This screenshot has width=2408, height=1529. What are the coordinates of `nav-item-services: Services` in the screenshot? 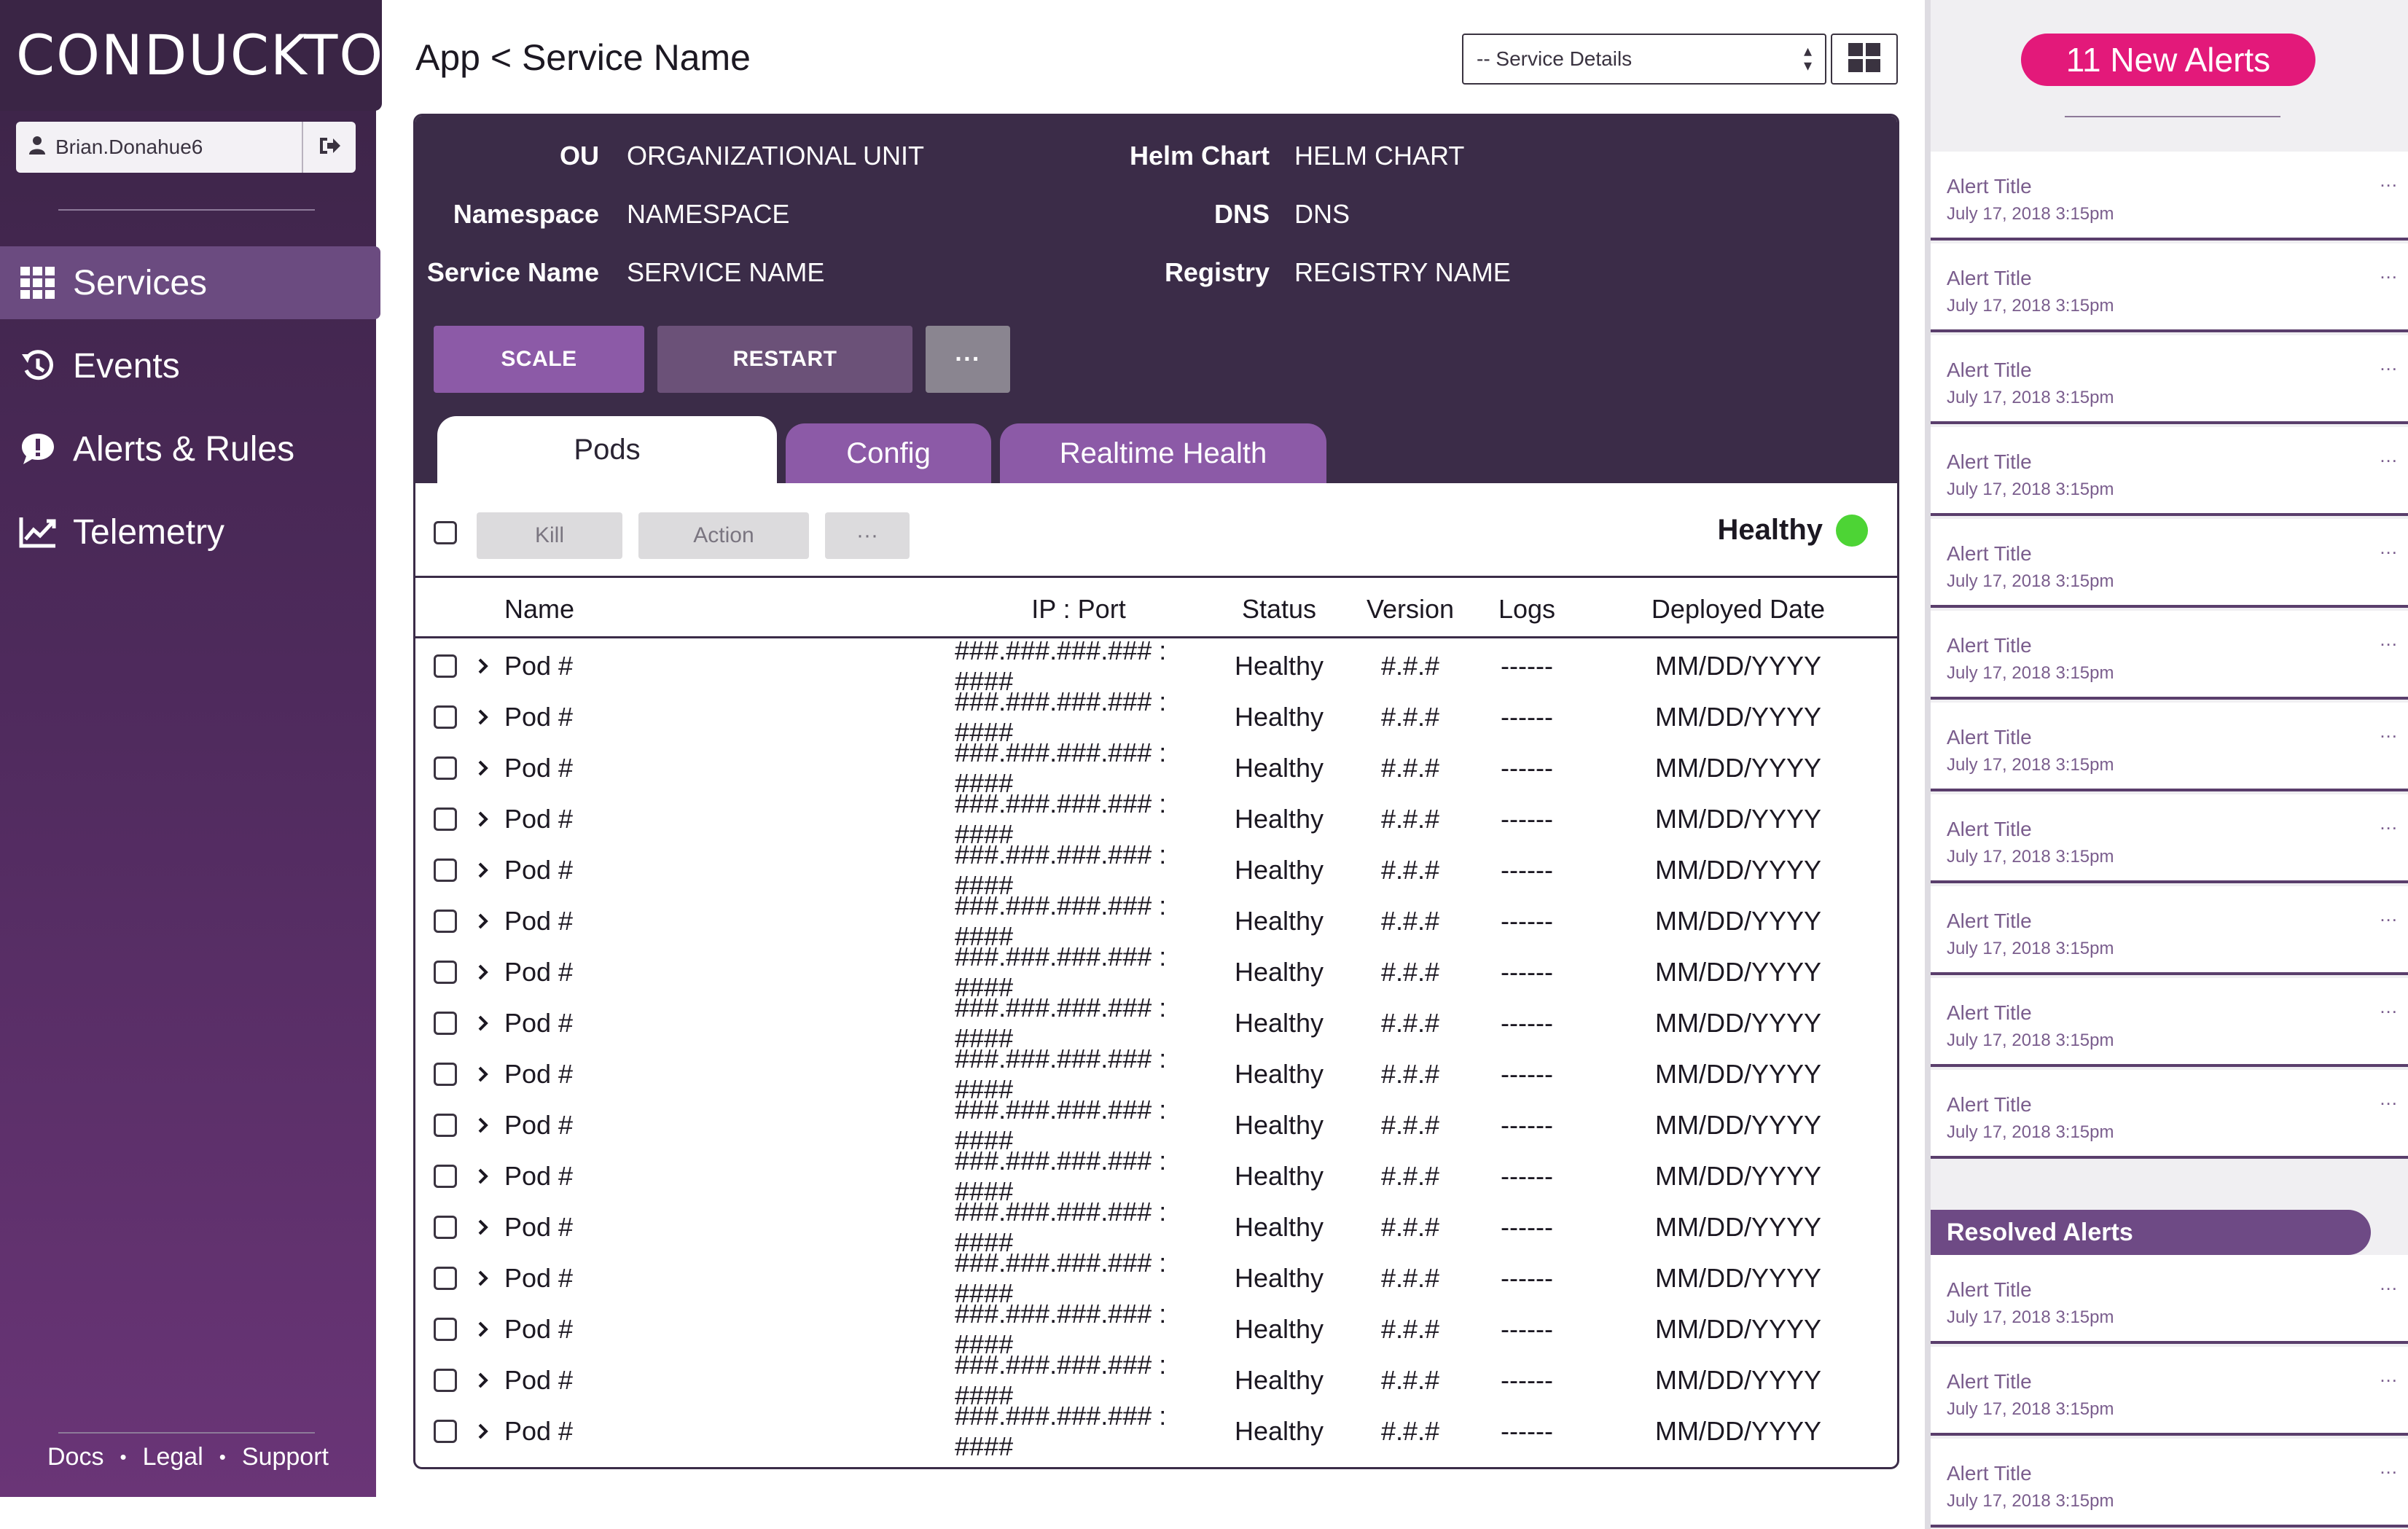 It's located at (190, 282).